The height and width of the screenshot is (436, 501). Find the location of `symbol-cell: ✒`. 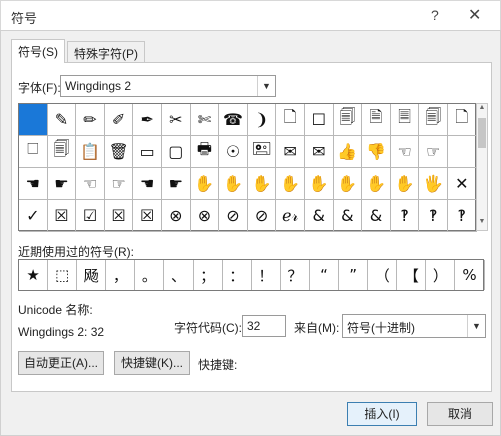

symbol-cell: ✒ is located at coordinates (147, 120).